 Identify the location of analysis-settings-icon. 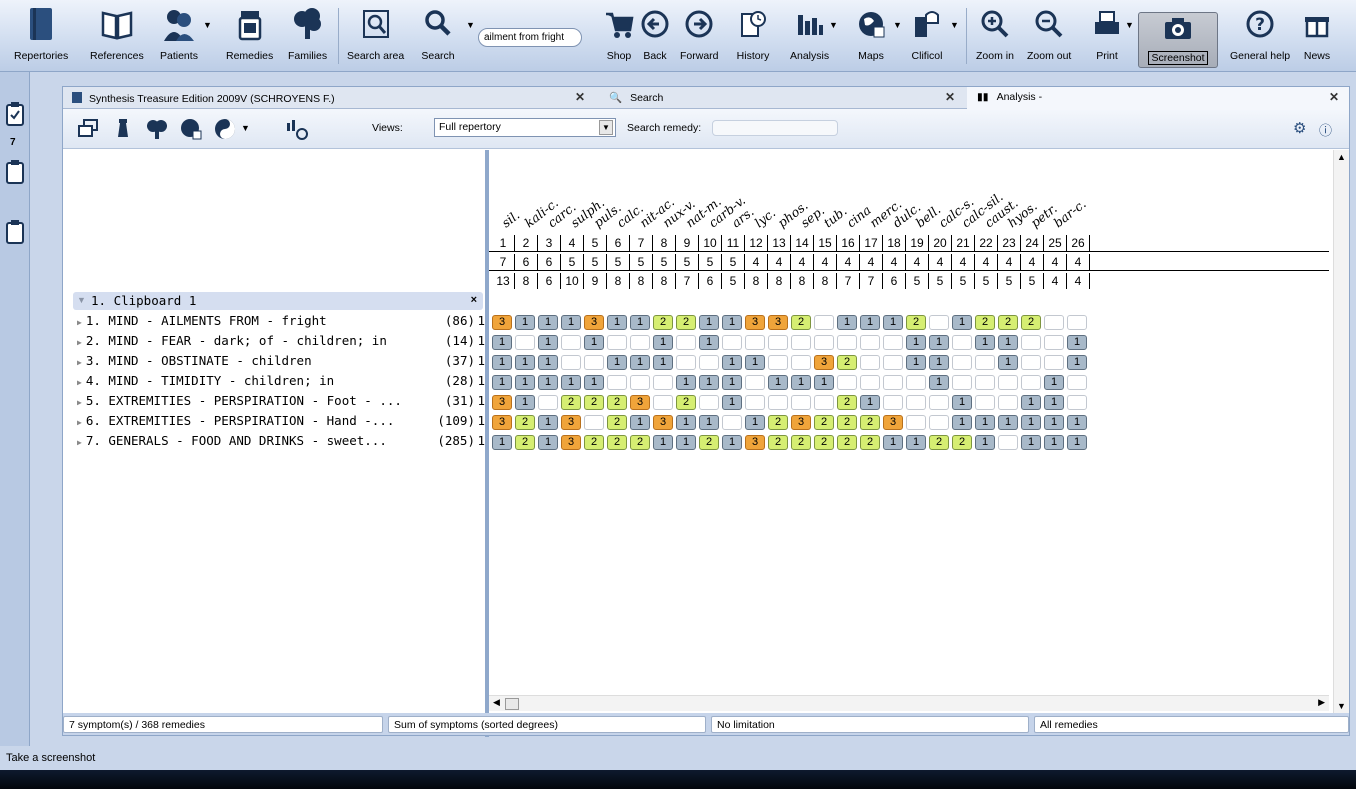
(297, 129).